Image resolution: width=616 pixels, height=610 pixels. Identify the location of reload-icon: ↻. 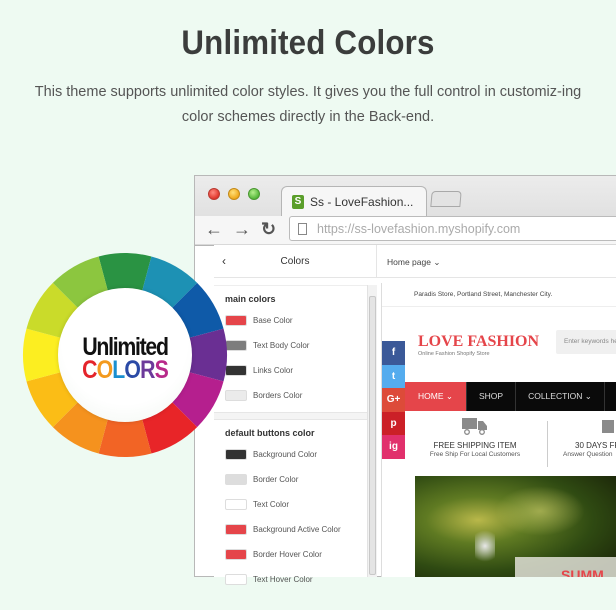
(268, 229).